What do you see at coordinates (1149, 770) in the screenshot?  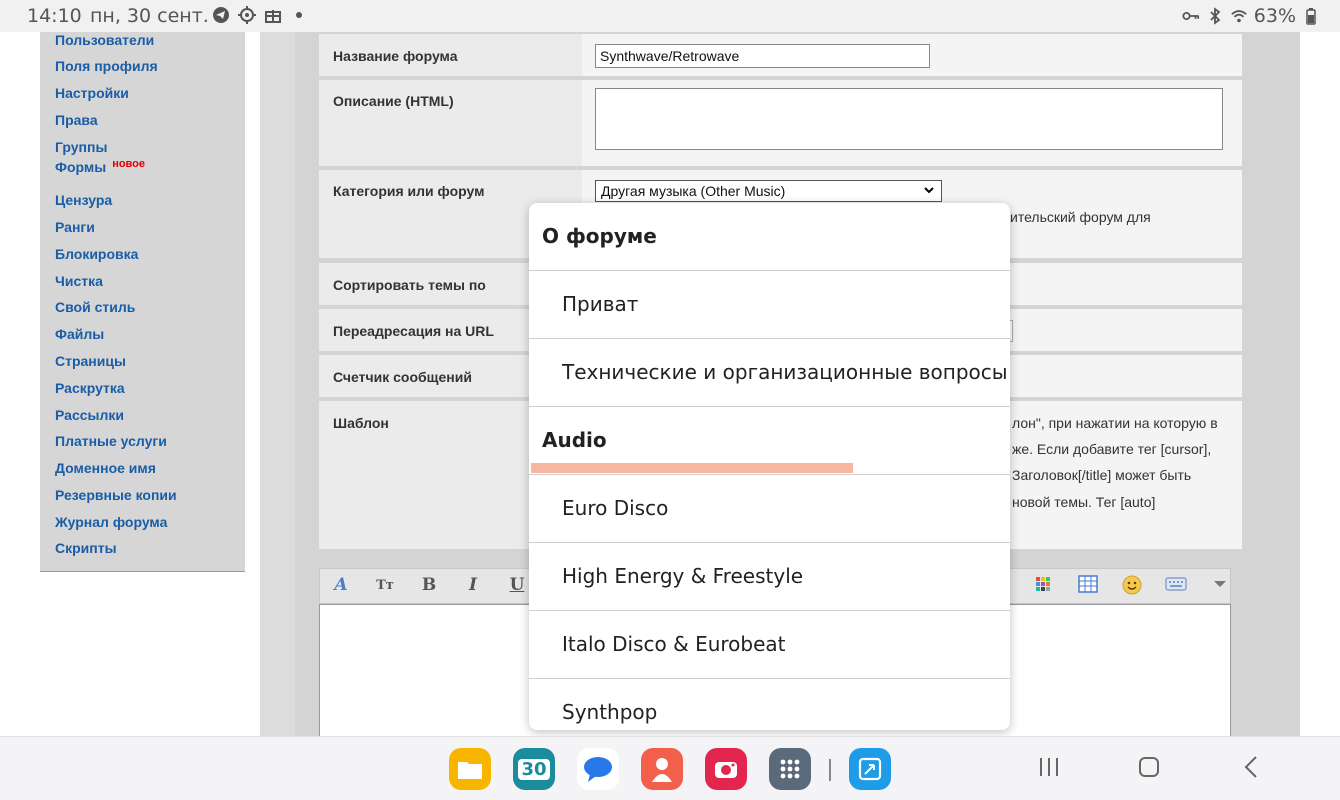 I see `home-button` at bounding box center [1149, 770].